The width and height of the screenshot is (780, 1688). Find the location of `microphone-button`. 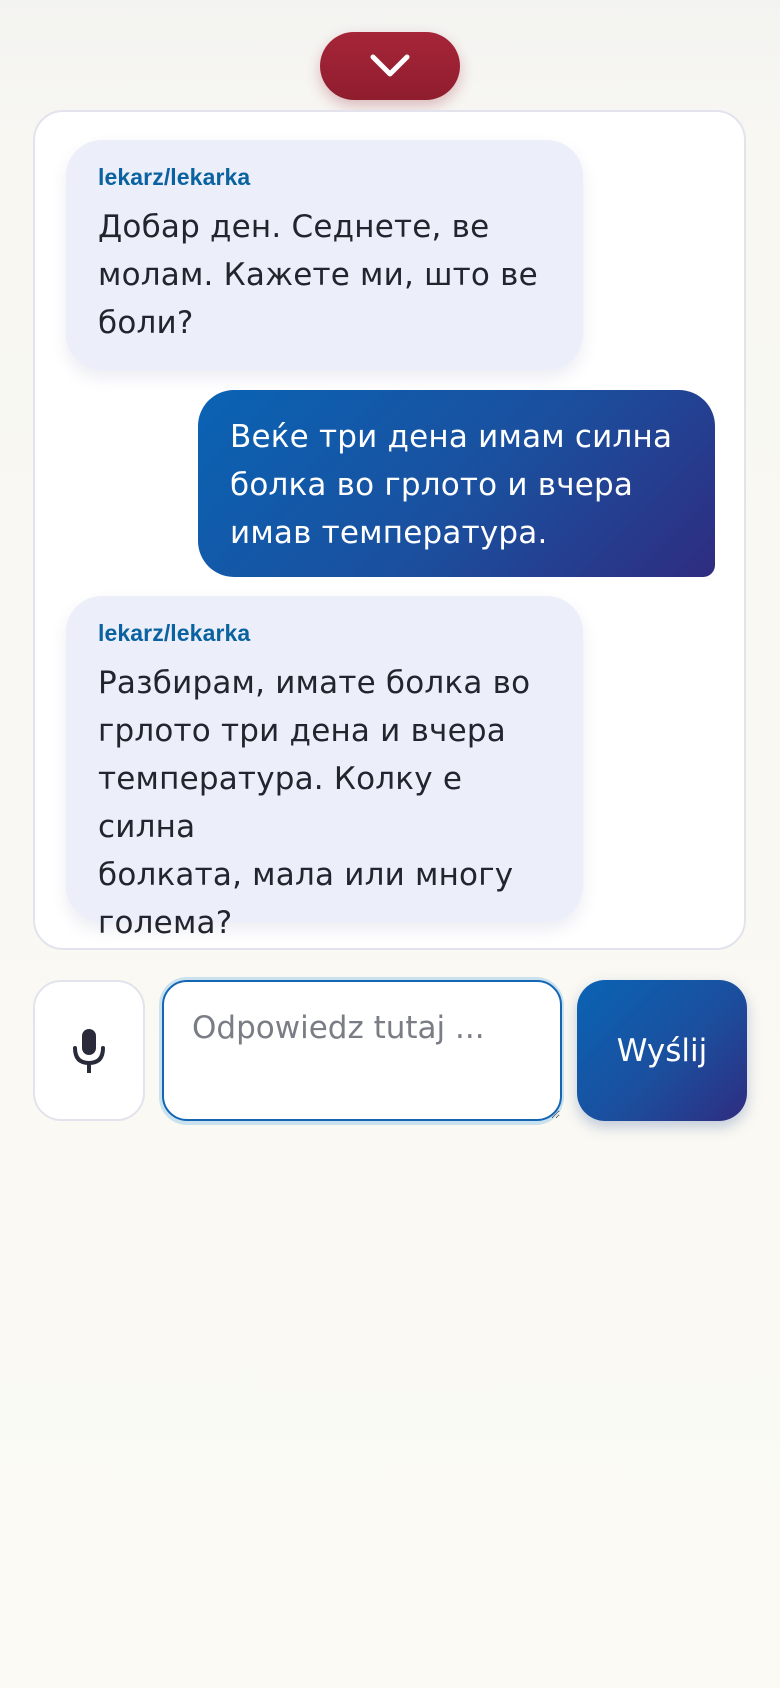

microphone-button is located at coordinates (89, 1050).